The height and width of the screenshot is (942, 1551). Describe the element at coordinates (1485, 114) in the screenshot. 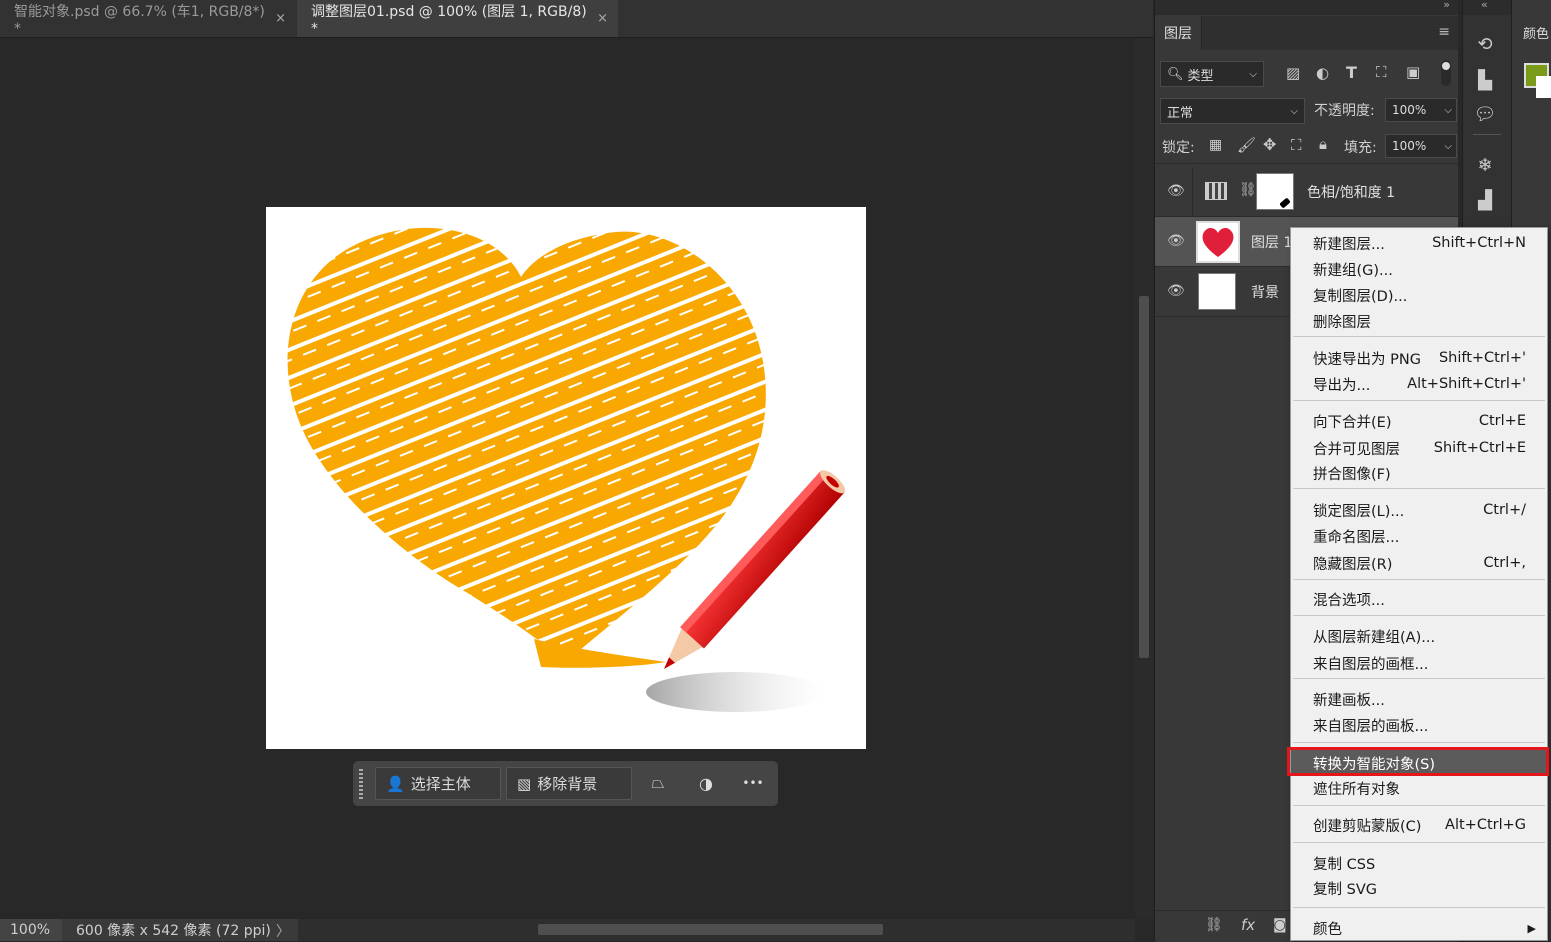

I see `comments-icon: 💬︎` at that location.